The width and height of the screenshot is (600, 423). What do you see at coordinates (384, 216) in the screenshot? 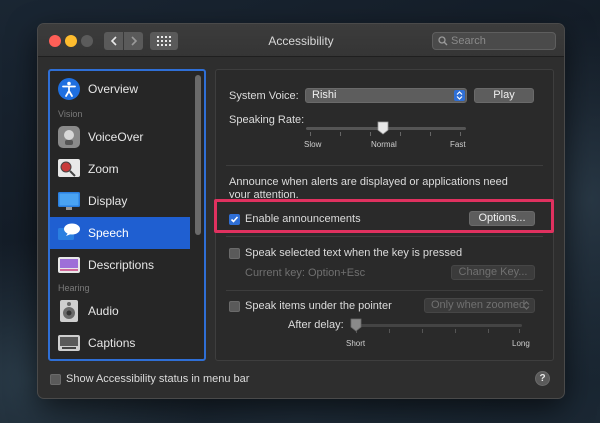
I see `highlight-annotation` at bounding box center [384, 216].